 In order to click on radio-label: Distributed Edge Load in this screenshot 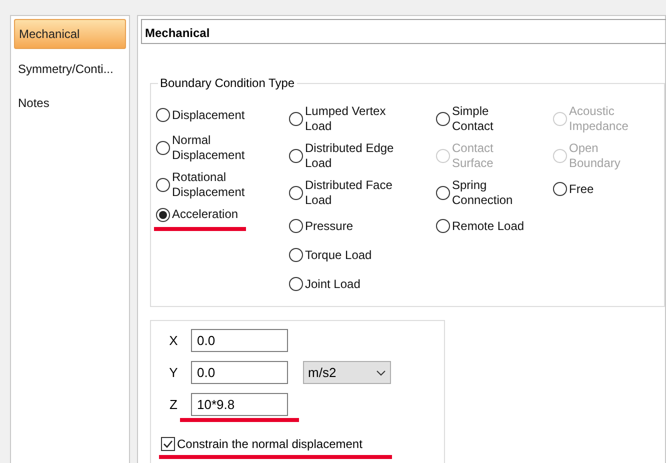, I will do `click(349, 156)`.